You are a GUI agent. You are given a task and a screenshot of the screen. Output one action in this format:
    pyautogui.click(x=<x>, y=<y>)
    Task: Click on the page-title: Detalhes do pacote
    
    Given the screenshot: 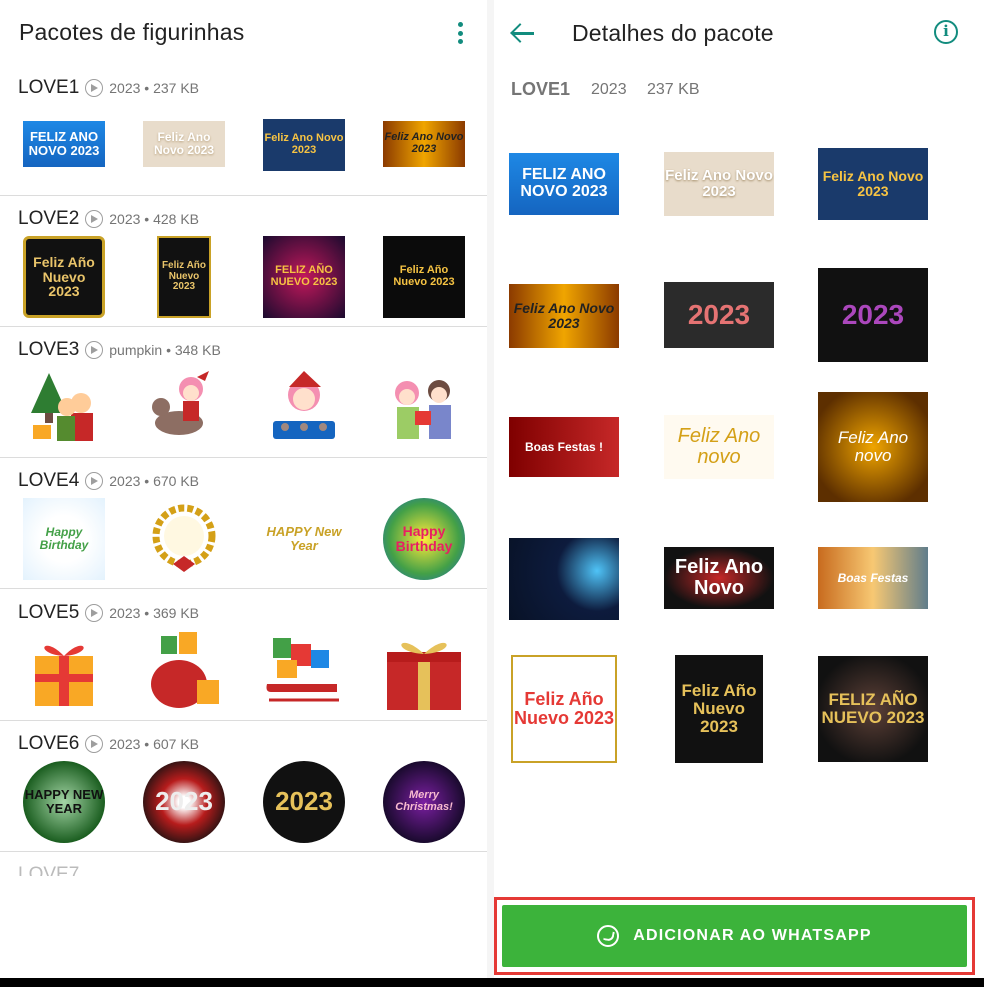 What is the action you would take?
    pyautogui.click(x=673, y=33)
    